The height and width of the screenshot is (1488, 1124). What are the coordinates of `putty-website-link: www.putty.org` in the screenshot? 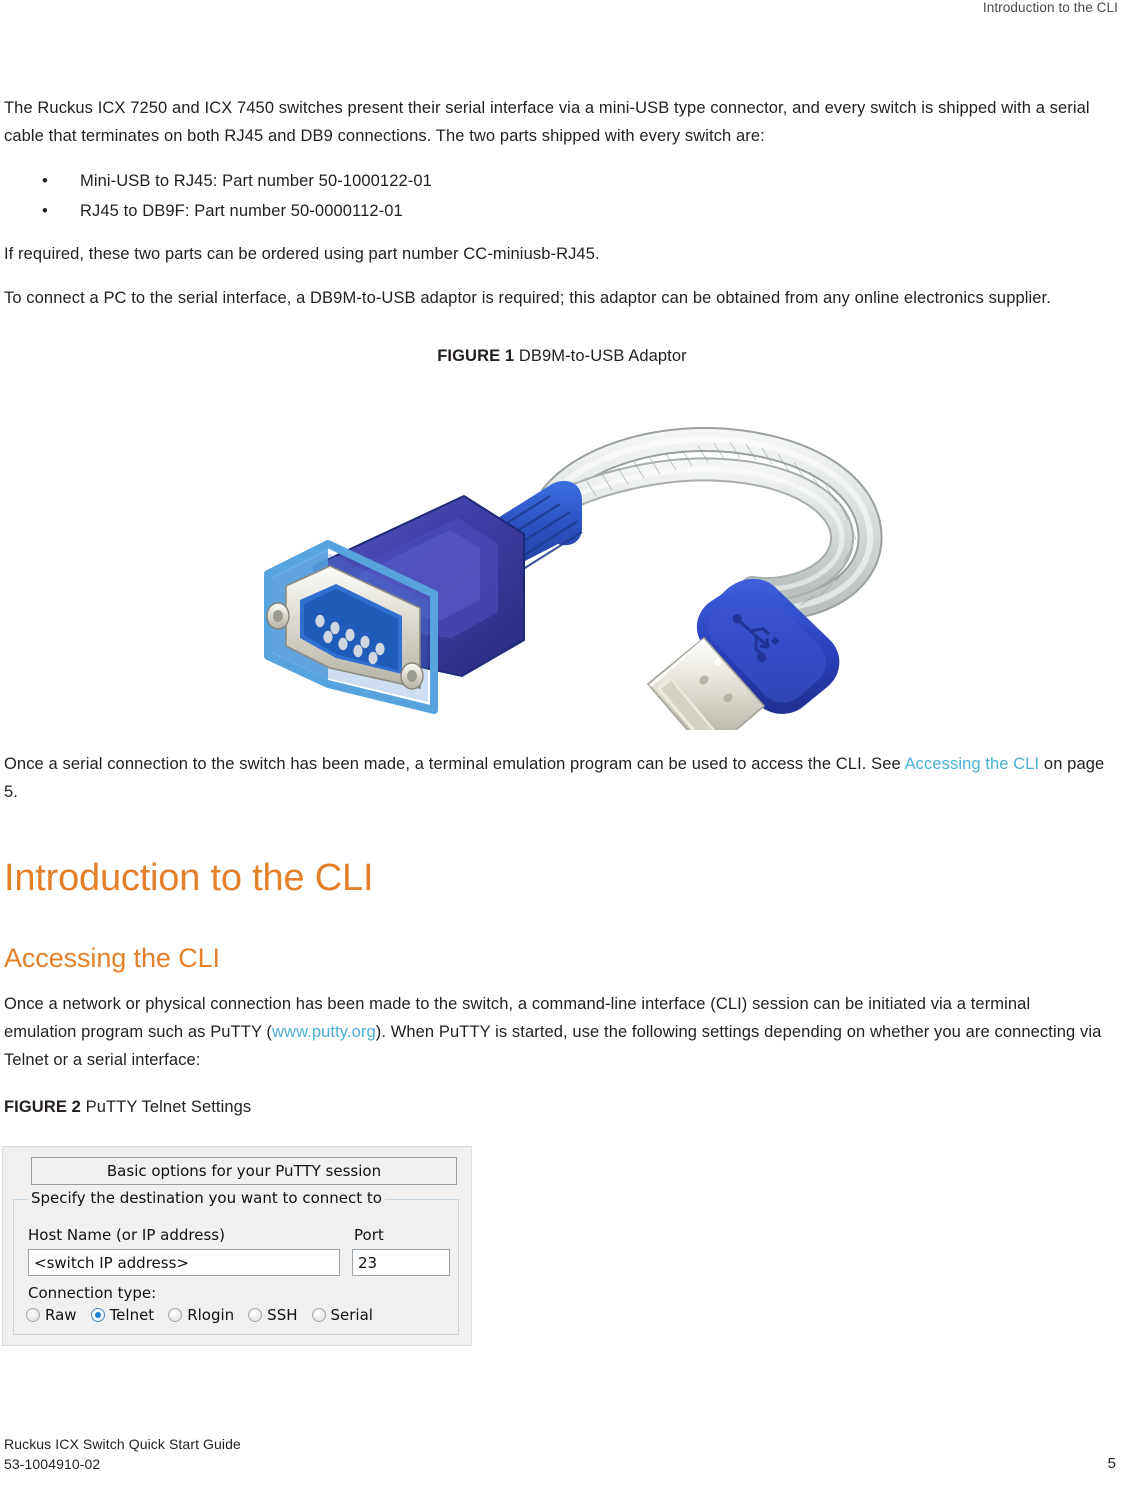 It's located at (324, 1032).